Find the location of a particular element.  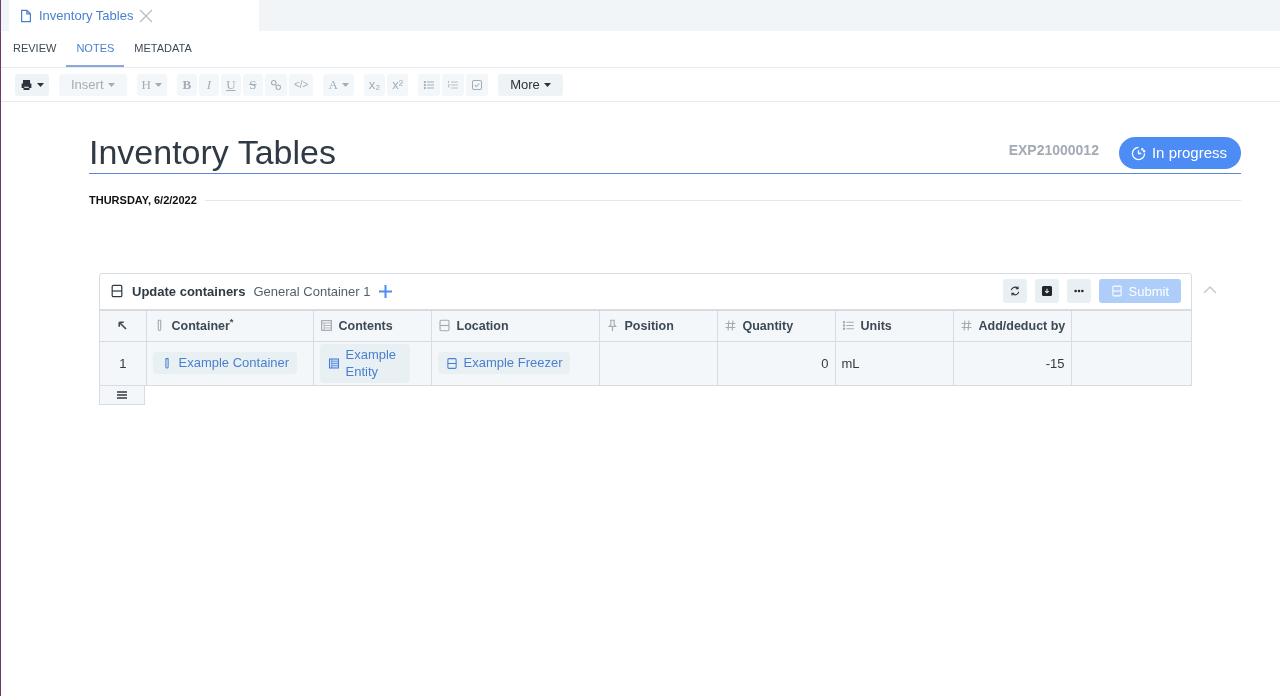

entity-chip: Example Entity is located at coordinates (364, 363).